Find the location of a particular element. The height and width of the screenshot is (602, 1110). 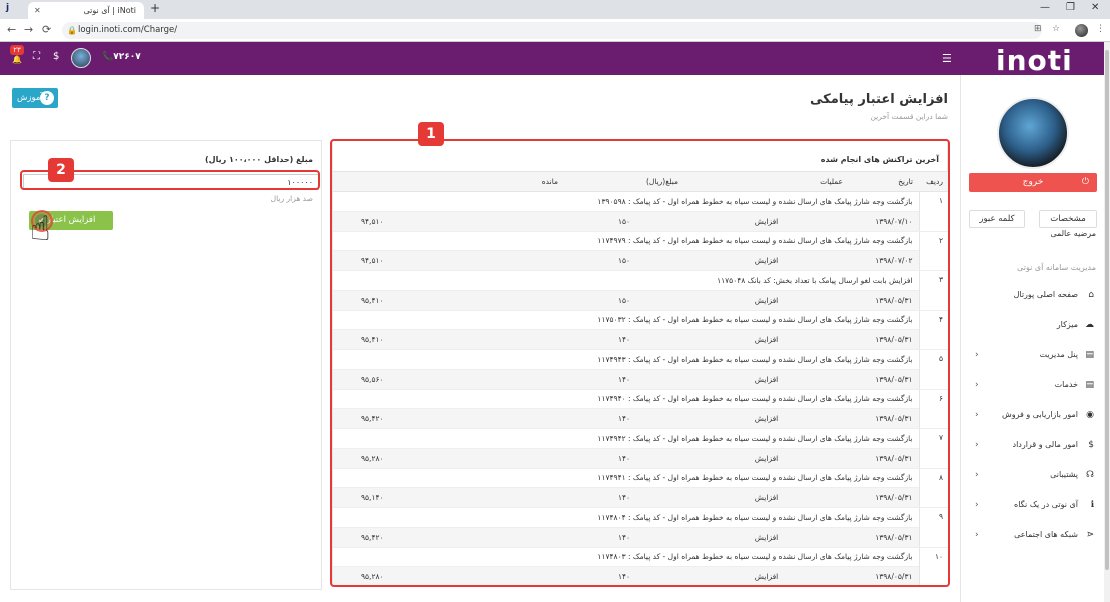

home-icon: ⌂ is located at coordinates (1091, 295).